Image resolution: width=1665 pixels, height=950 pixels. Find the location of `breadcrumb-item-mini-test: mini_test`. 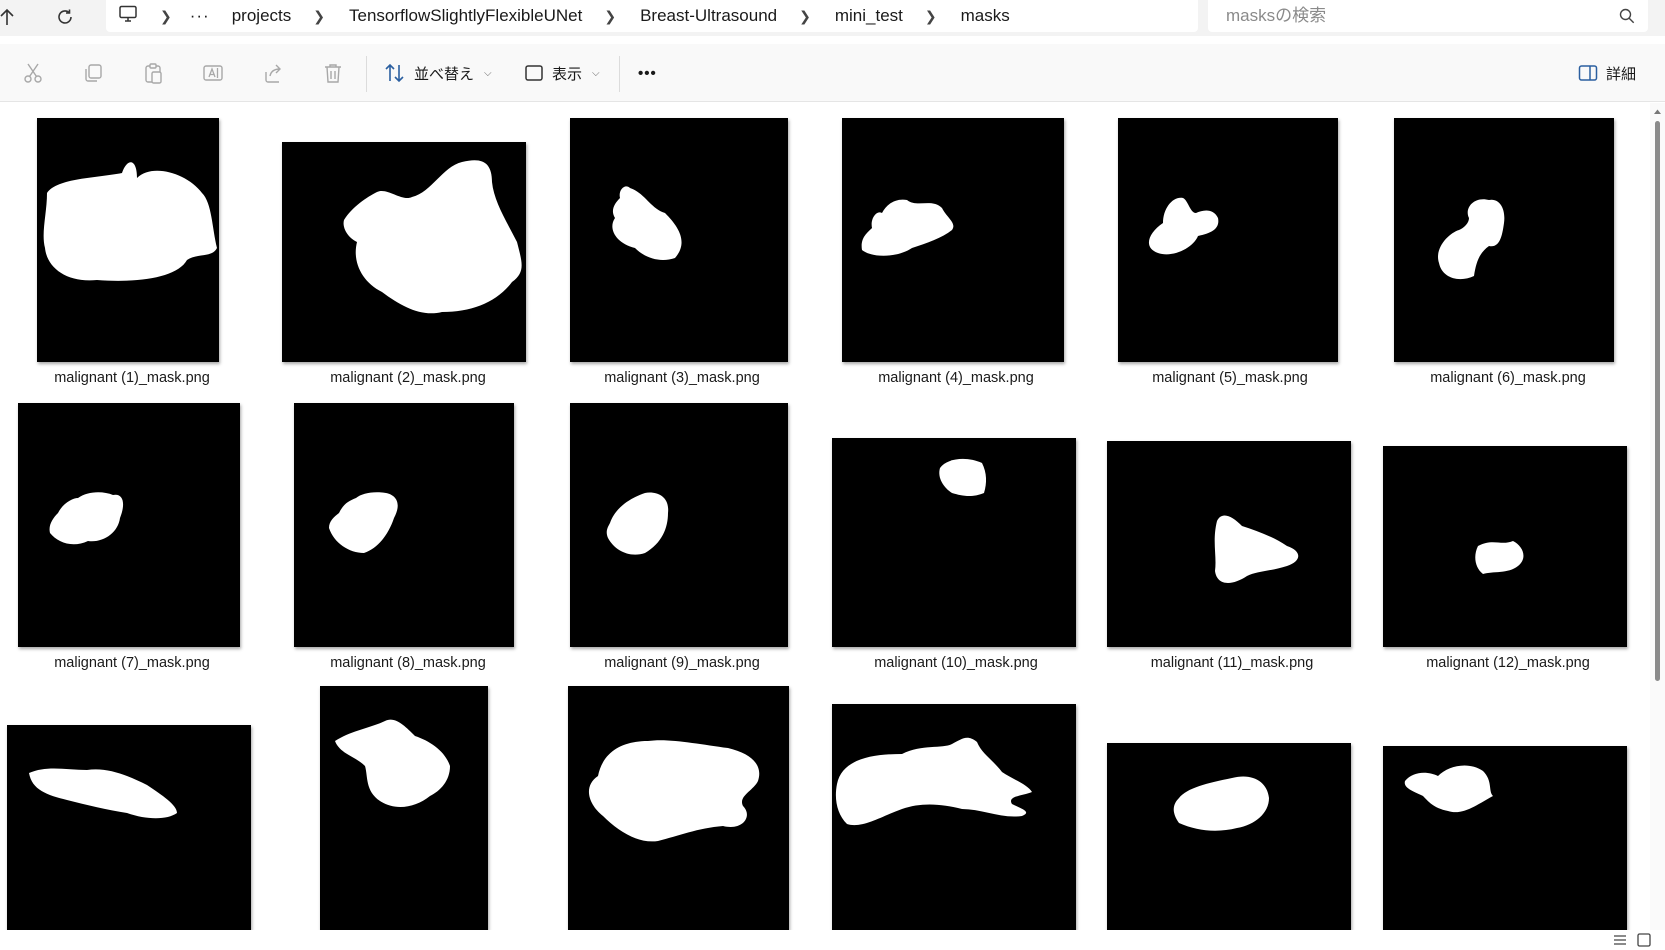

breadcrumb-item-mini-test: mini_test is located at coordinates (869, 16).